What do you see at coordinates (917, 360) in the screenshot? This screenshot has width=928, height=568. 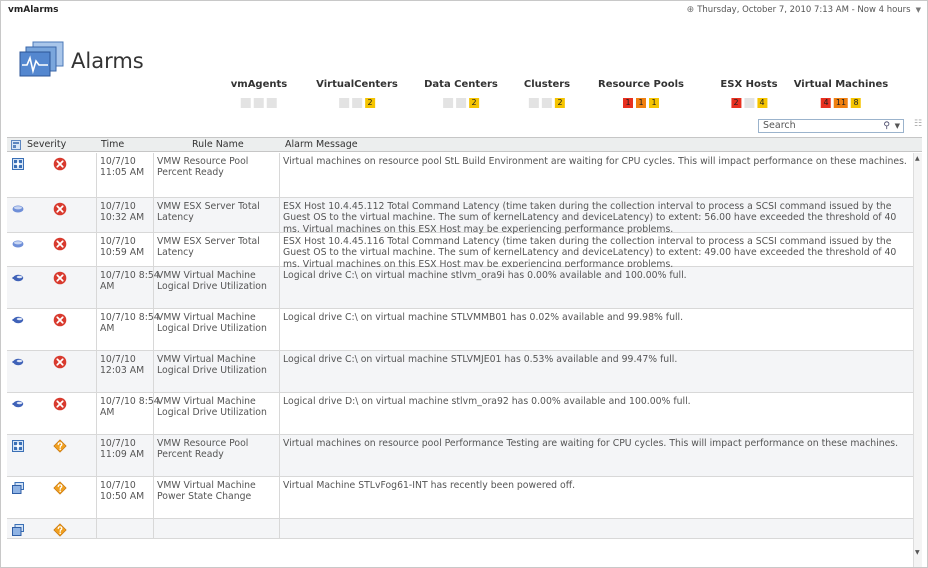 I see `vertical-scrollbar: ▲ ▼` at bounding box center [917, 360].